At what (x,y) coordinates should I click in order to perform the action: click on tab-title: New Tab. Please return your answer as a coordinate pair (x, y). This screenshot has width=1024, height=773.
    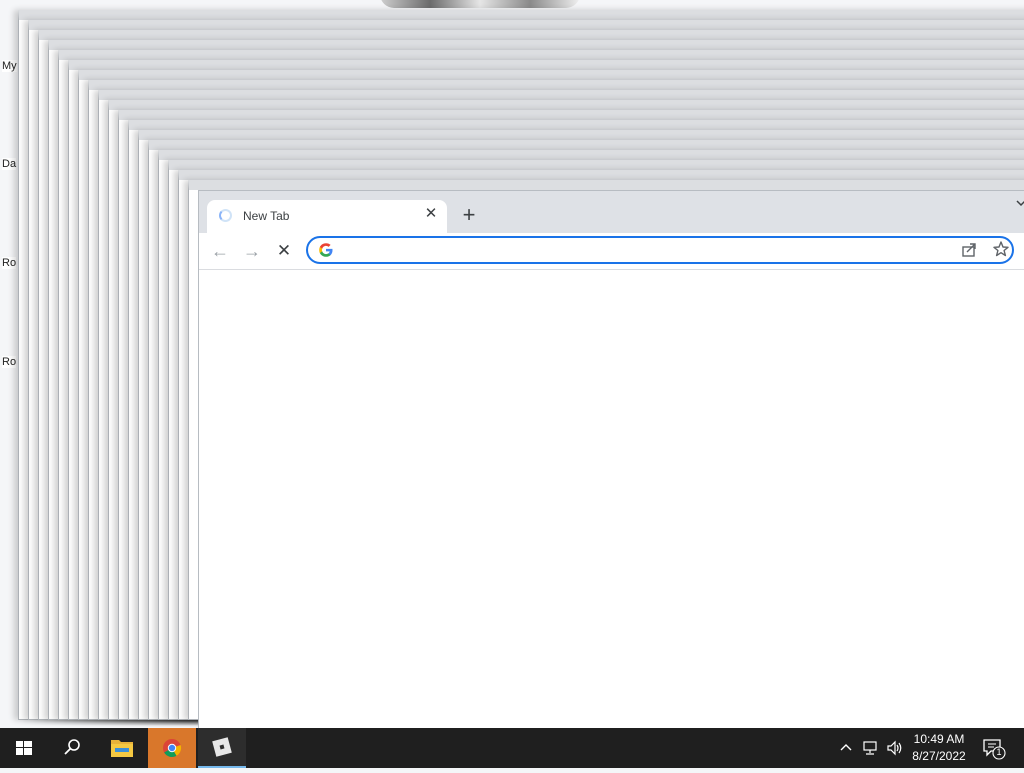
    Looking at the image, I should click on (266, 216).